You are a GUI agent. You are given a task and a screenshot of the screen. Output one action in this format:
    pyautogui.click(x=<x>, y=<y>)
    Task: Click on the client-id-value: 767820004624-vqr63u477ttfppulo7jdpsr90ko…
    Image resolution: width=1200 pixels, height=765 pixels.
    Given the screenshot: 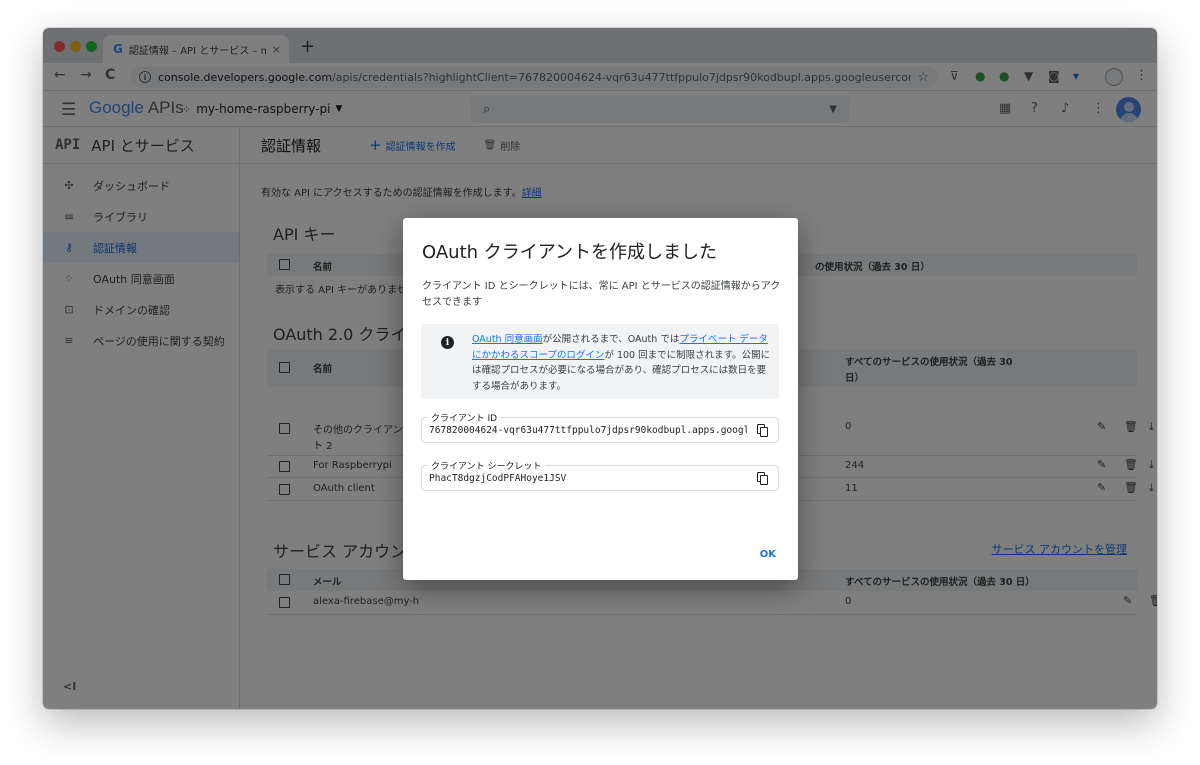 What is the action you would take?
    pyautogui.click(x=588, y=430)
    